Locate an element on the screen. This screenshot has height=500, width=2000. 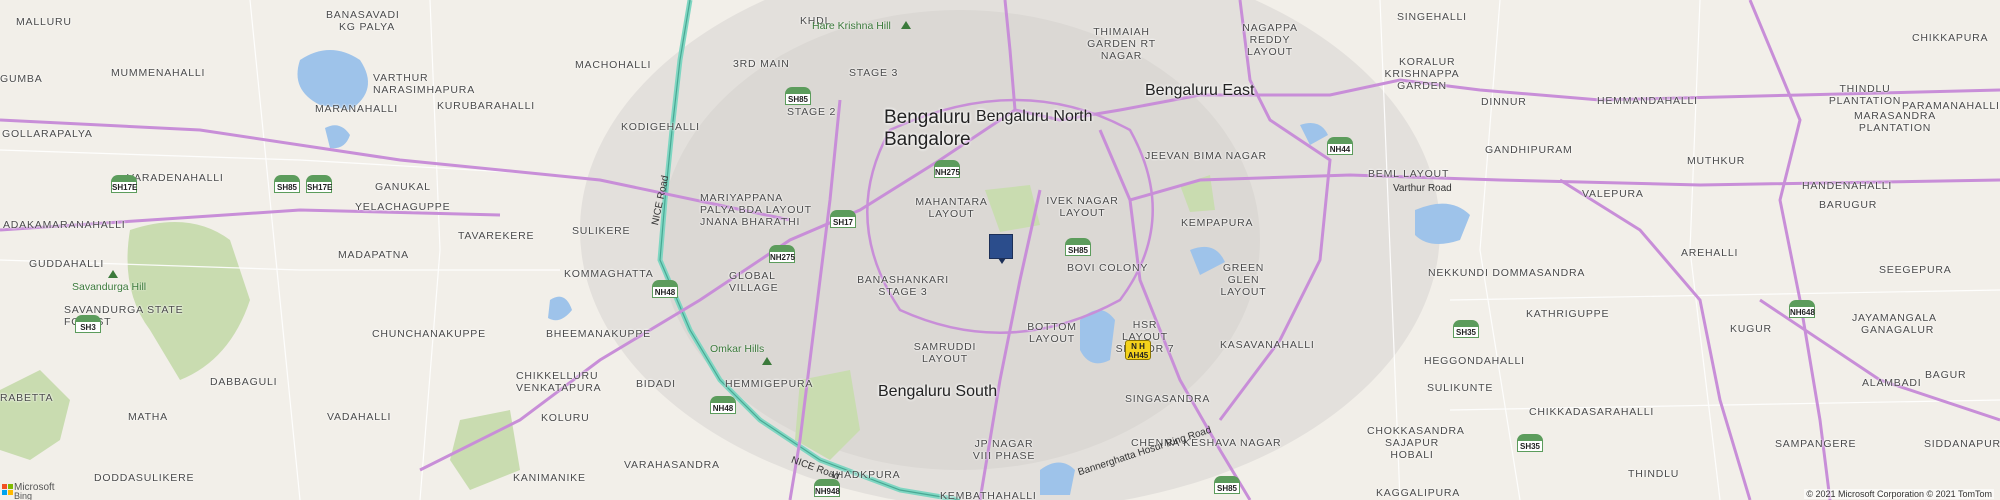
locality-label: Mahantara Layout is located at coordinates (951, 208).